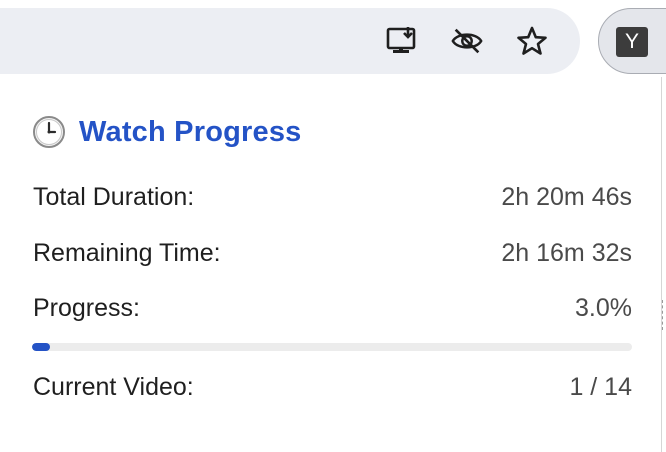 This screenshot has height=452, width=666. I want to click on extension-logo-icon: Y, so click(632, 42).